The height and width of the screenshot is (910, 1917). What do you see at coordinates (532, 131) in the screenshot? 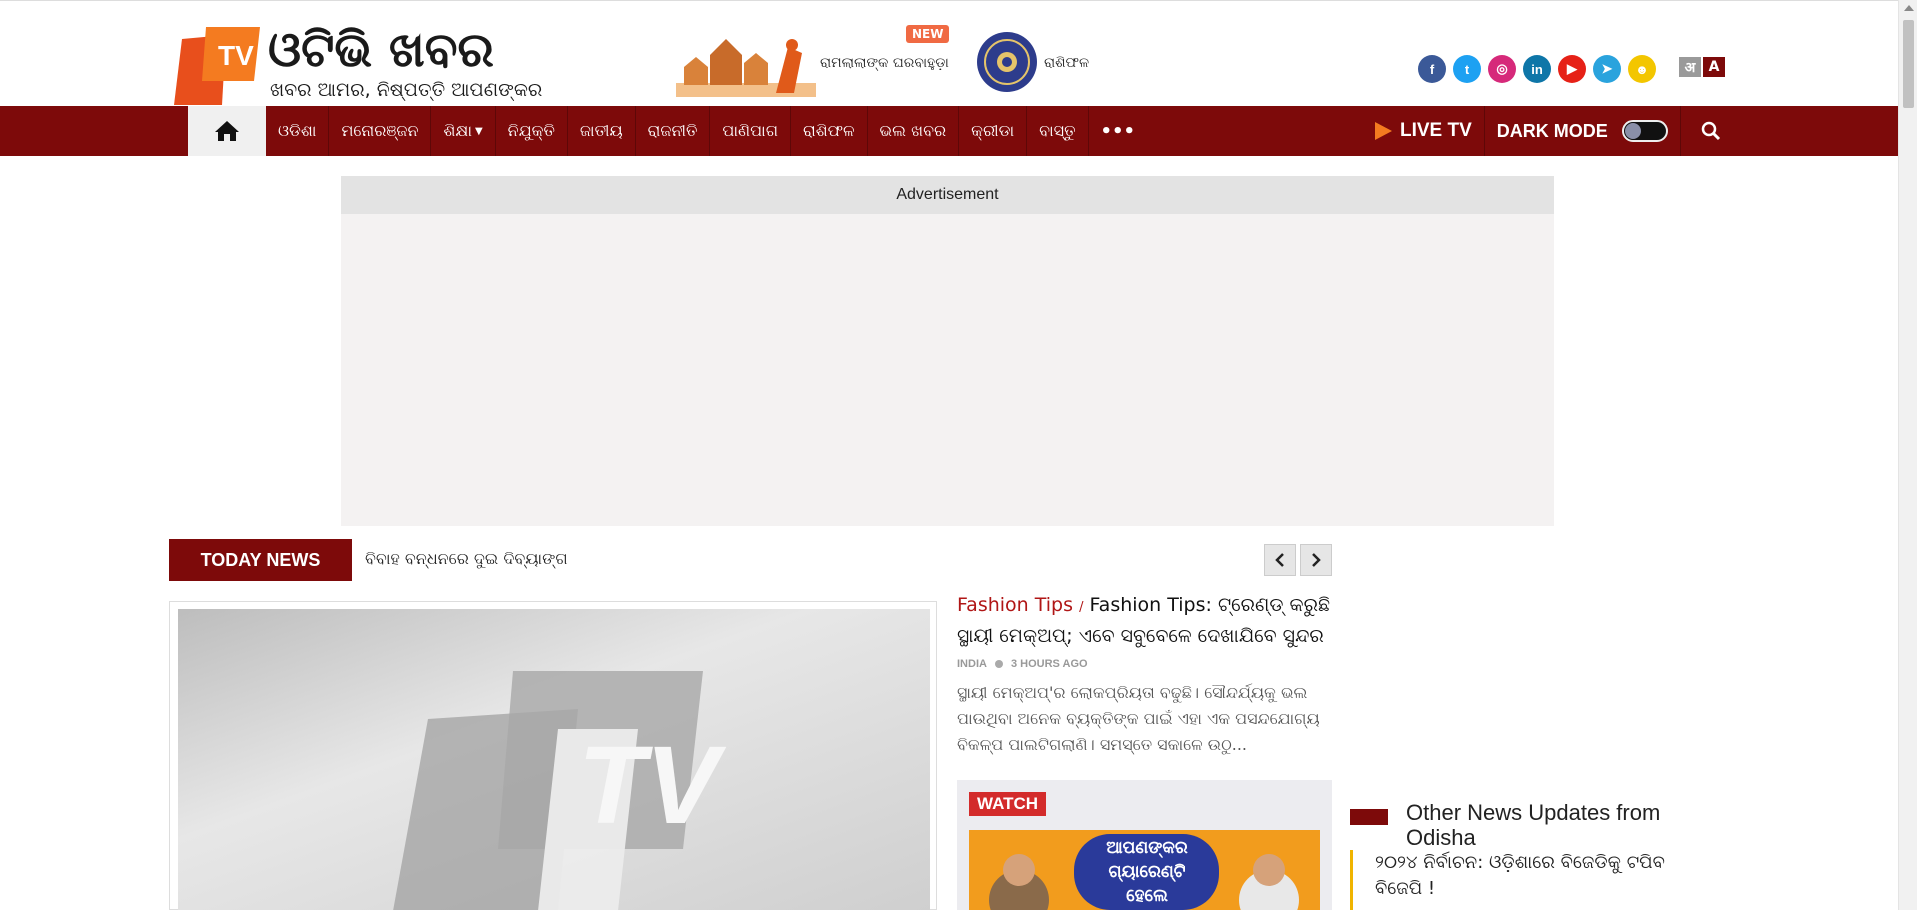
I see `nav-item-jobs: ନିଯୁକ୍ତି` at bounding box center [532, 131].